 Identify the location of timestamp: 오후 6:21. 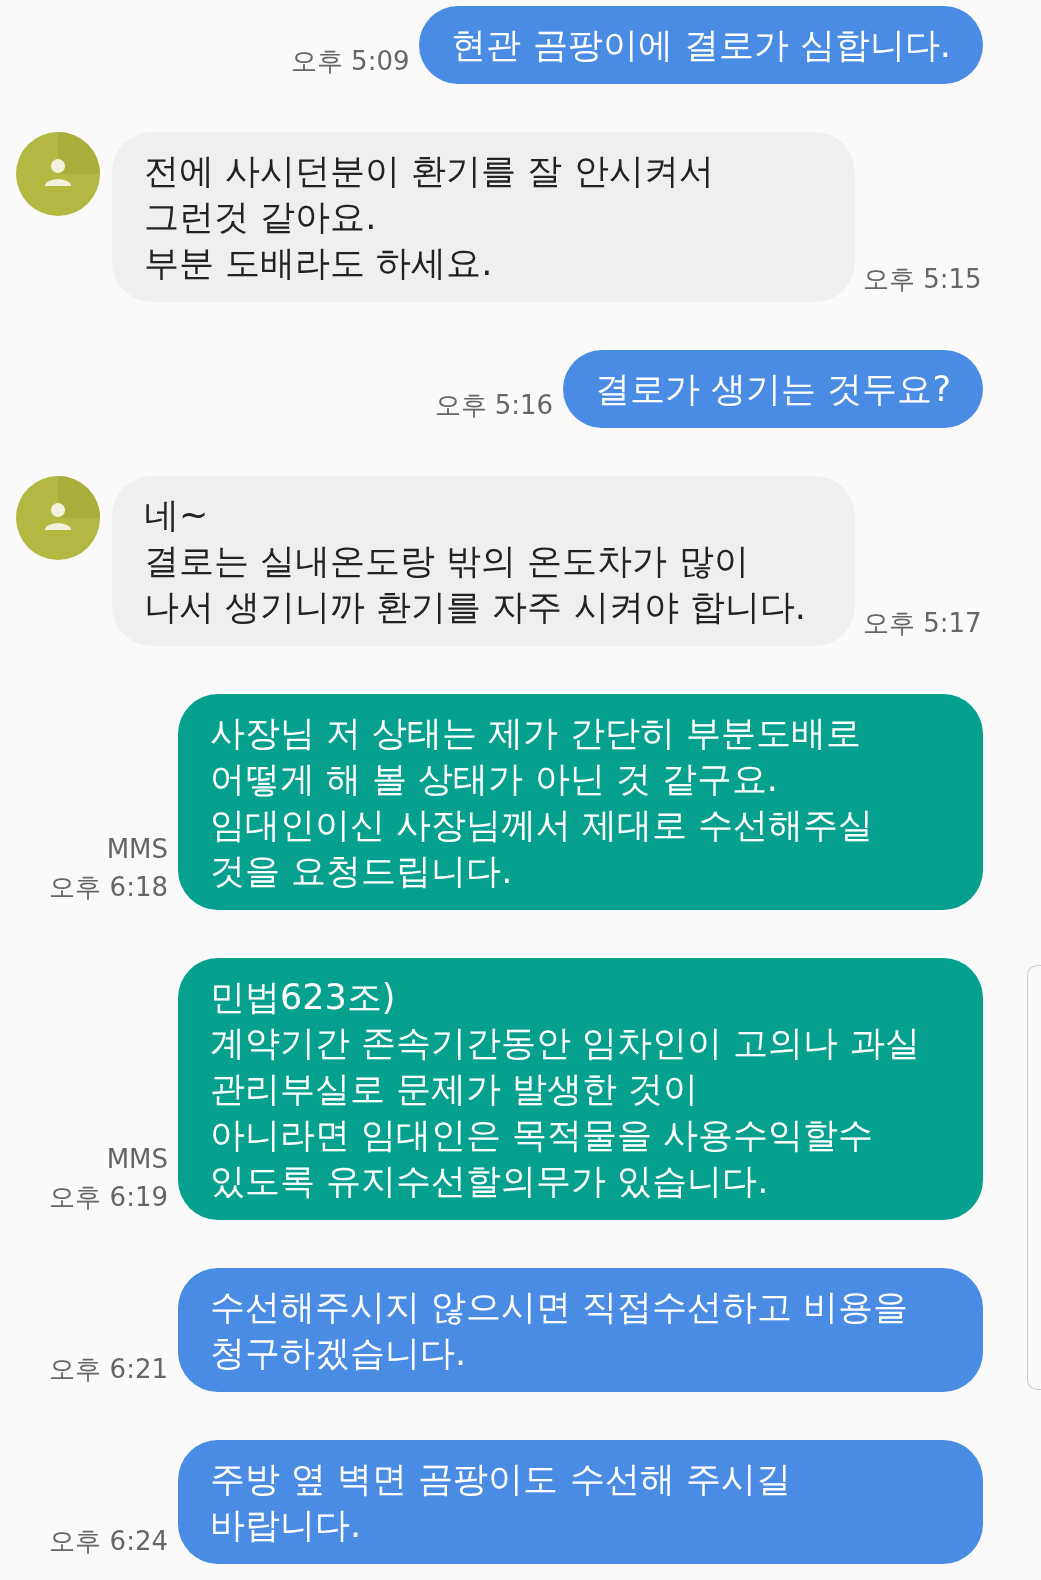
(108, 1369).